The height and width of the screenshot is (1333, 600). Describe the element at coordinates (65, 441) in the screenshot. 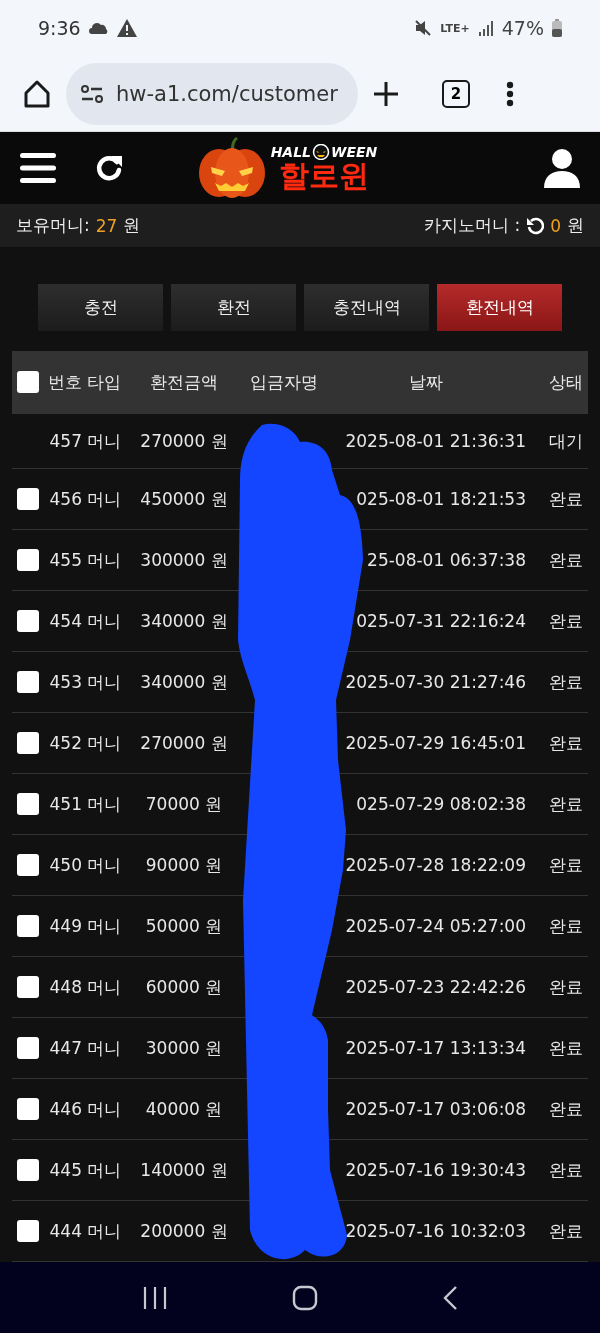

I see `table-cell-text: 457` at that location.